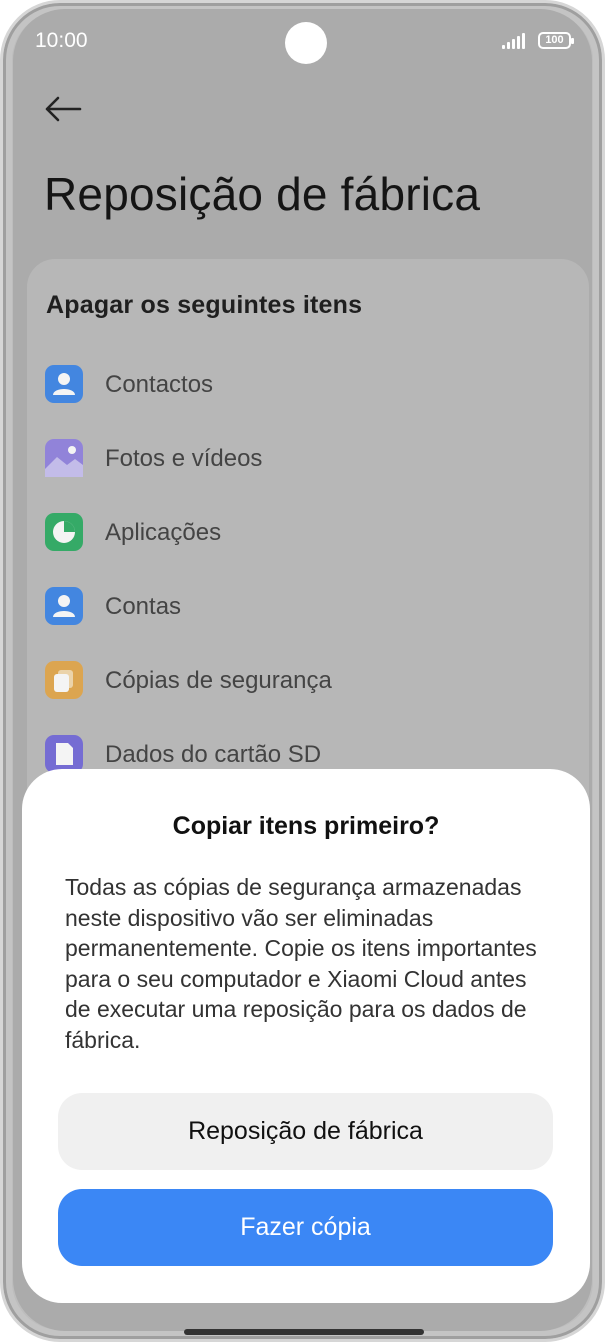 The height and width of the screenshot is (1342, 605). I want to click on list-item-photos: Fotos e vídeos, so click(295, 459).